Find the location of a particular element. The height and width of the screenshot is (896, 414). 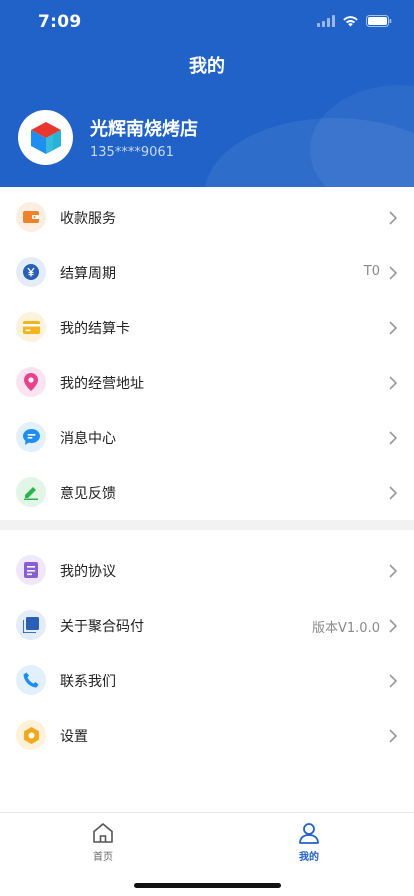

tab-home: 首页 is located at coordinates (103, 845).